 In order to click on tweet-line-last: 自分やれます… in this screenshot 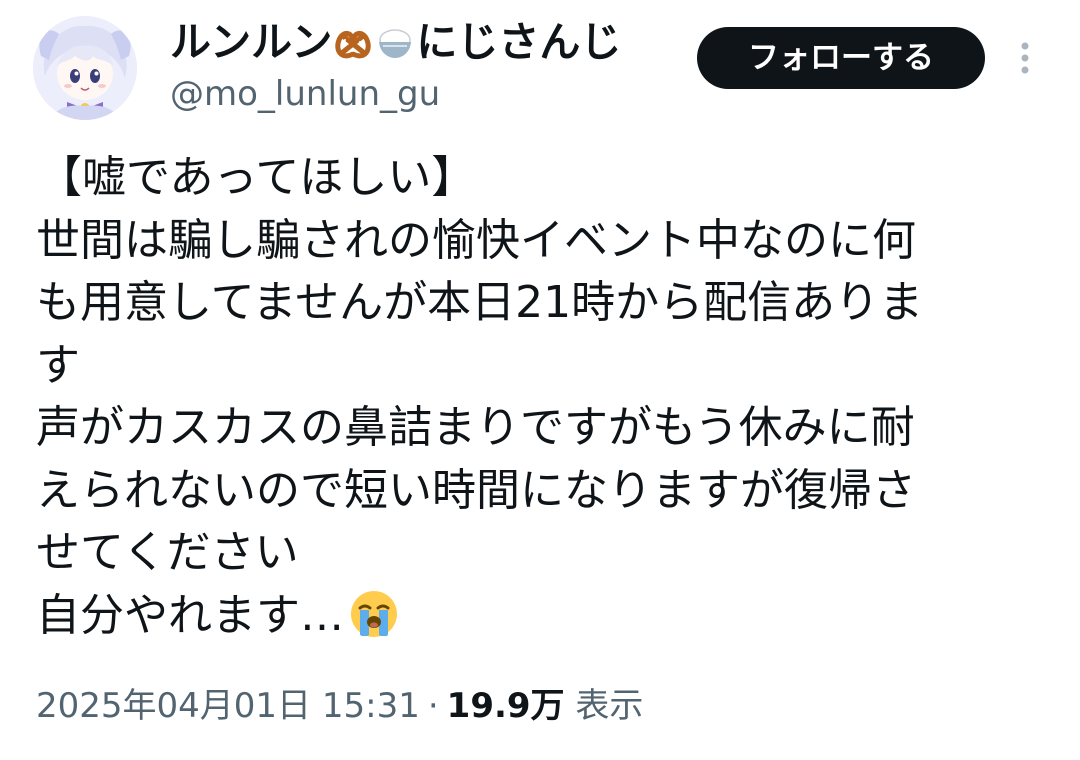, I will do `click(541, 616)`.